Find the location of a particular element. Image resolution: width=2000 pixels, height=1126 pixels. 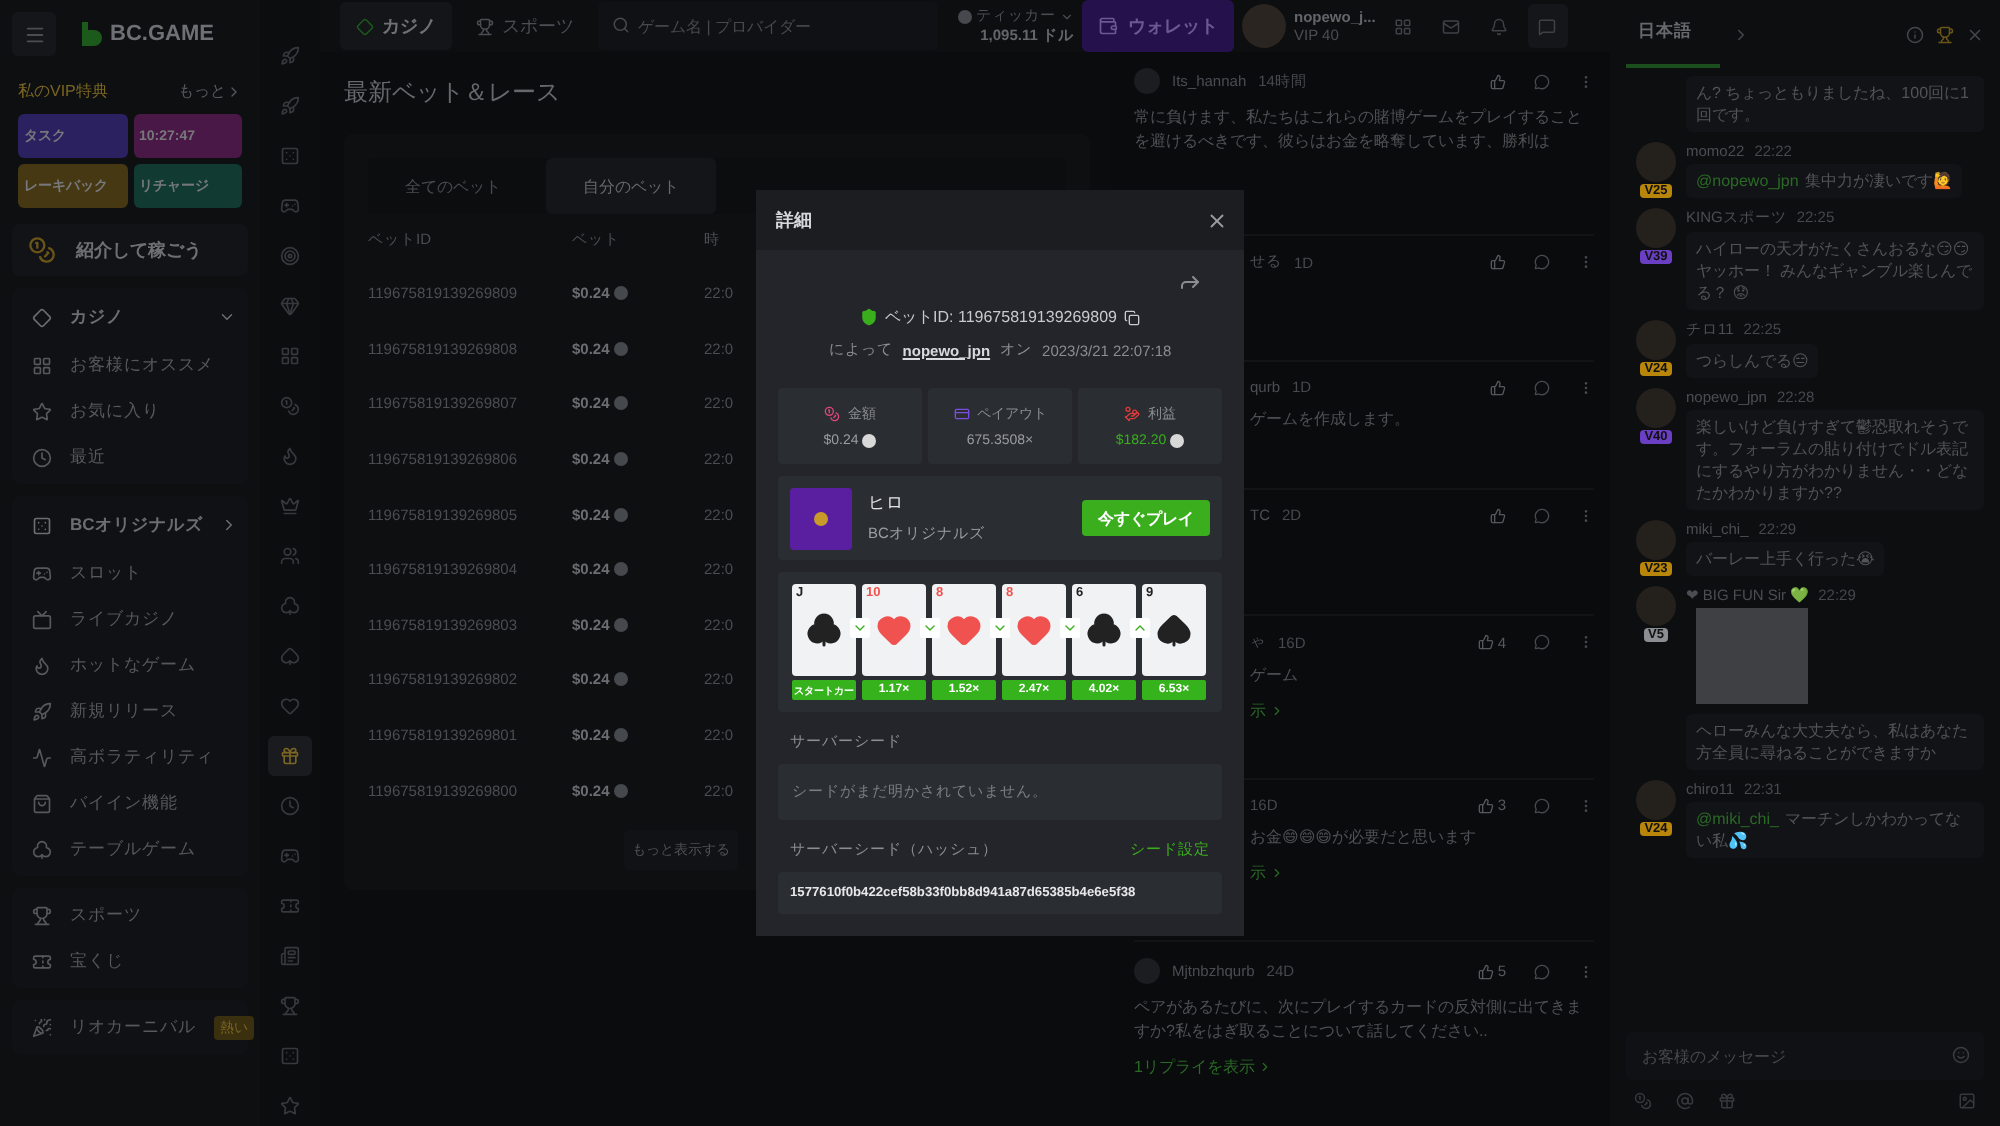

image-icon is located at coordinates (1967, 1101).